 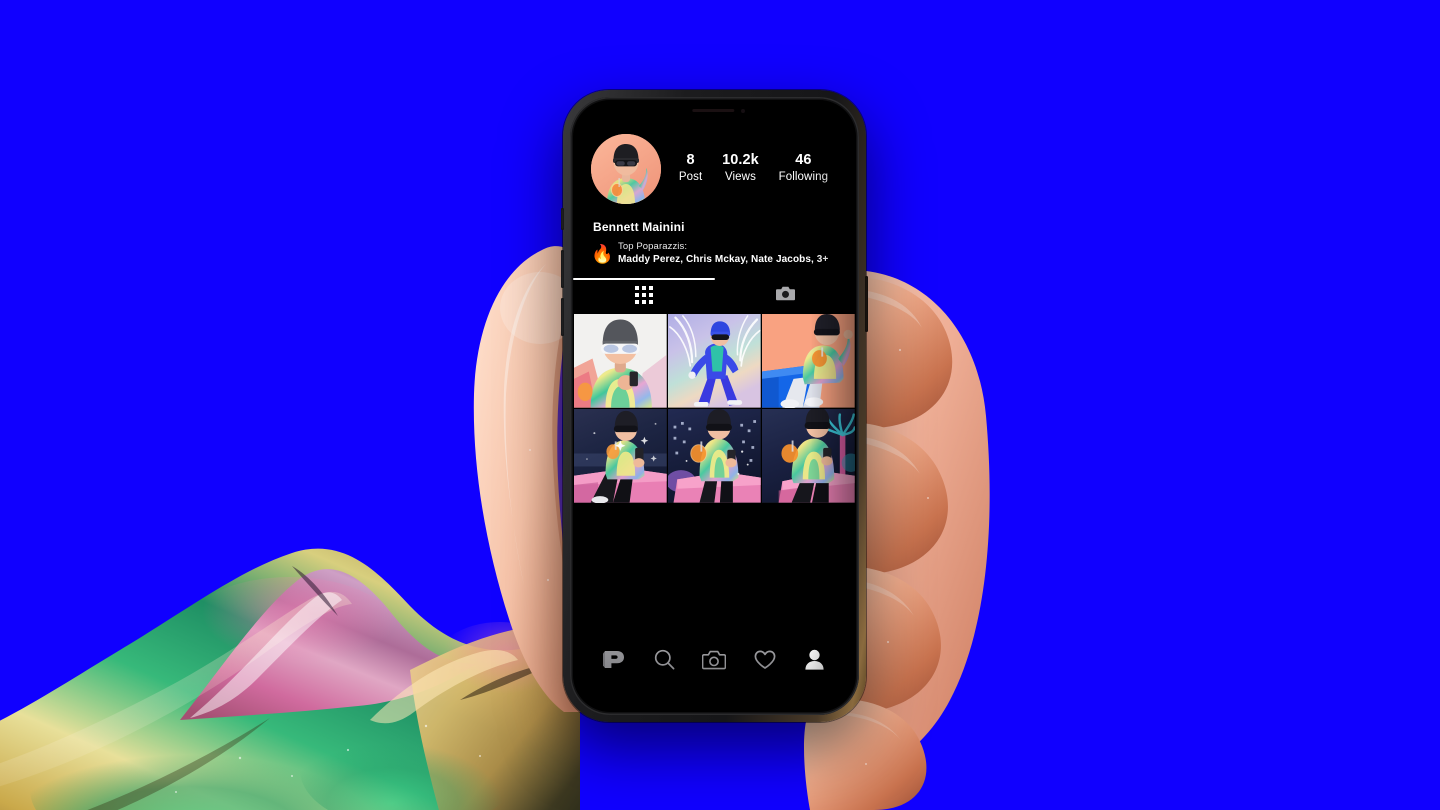 I want to click on stat-views-label: Views, so click(x=740, y=177).